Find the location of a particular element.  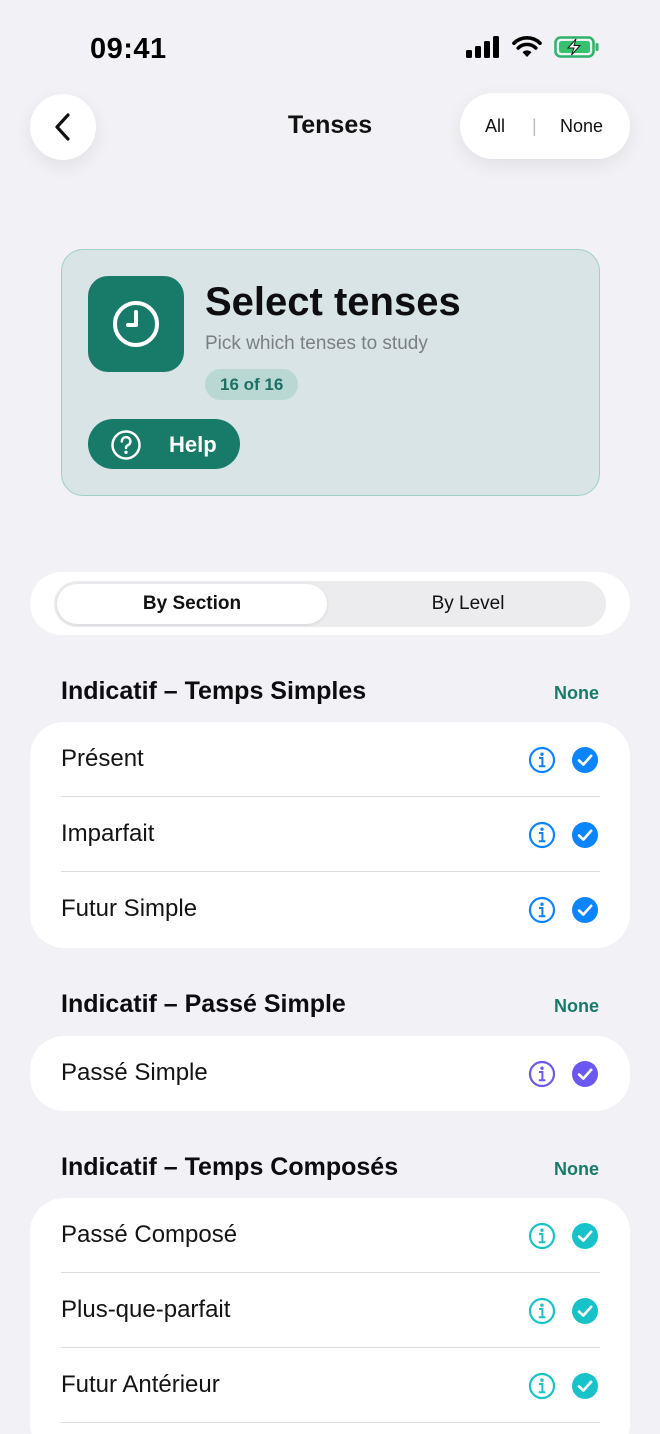

view-mode-segmented-control: By Section By Level is located at coordinates (330, 603).